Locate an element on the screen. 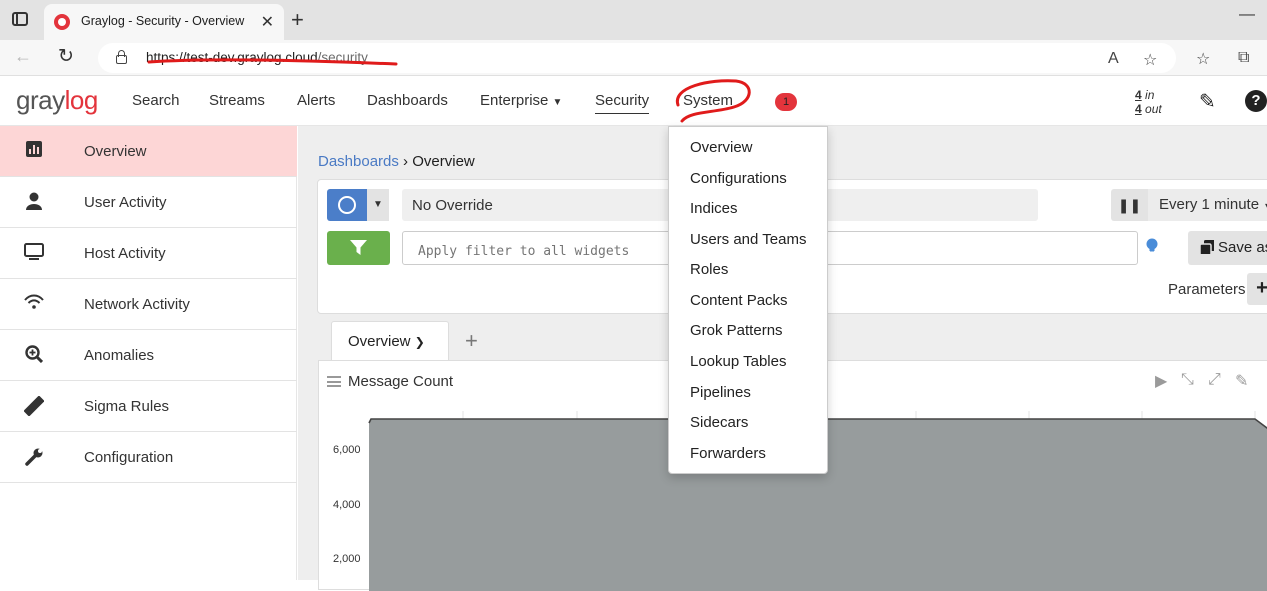  nav-dashboards: Dashboards is located at coordinates (407, 100).